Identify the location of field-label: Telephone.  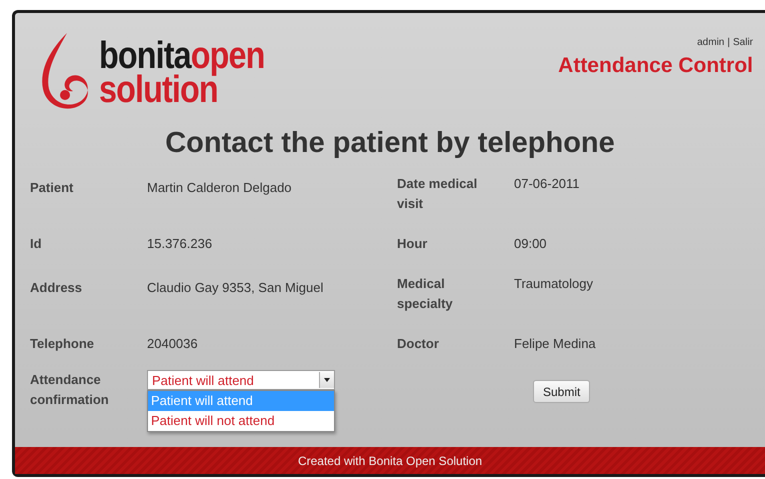
(63, 344).